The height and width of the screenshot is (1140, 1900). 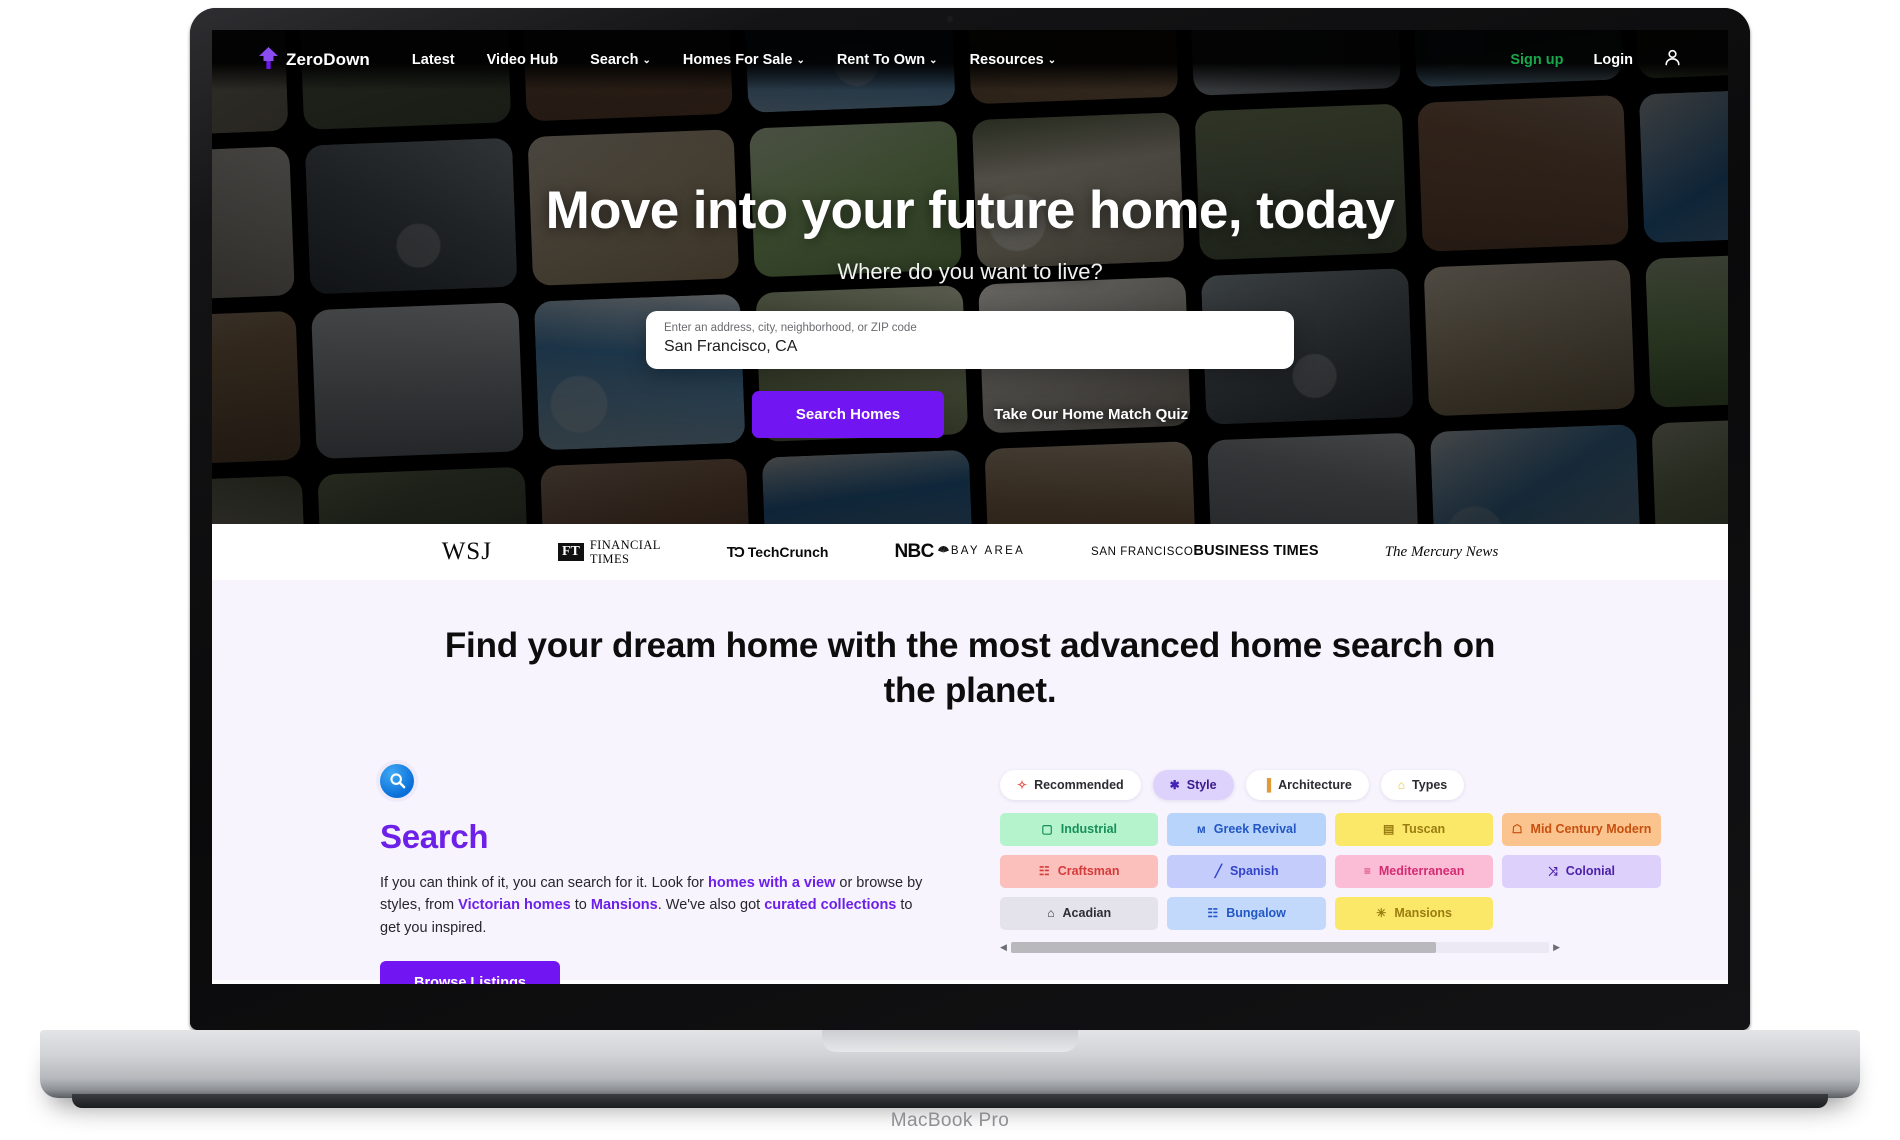 What do you see at coordinates (1047, 829) in the screenshot?
I see `chip-icon: ▢` at bounding box center [1047, 829].